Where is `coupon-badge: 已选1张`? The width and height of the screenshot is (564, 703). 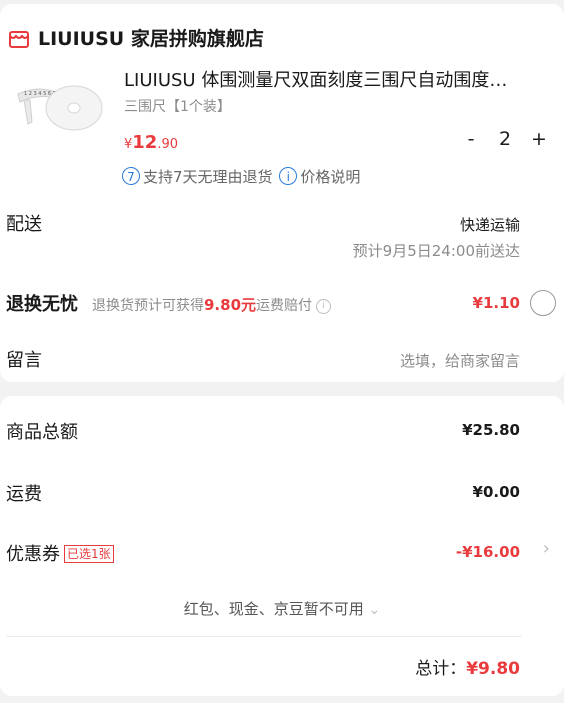
coupon-badge: 已选1张 is located at coordinates (89, 554).